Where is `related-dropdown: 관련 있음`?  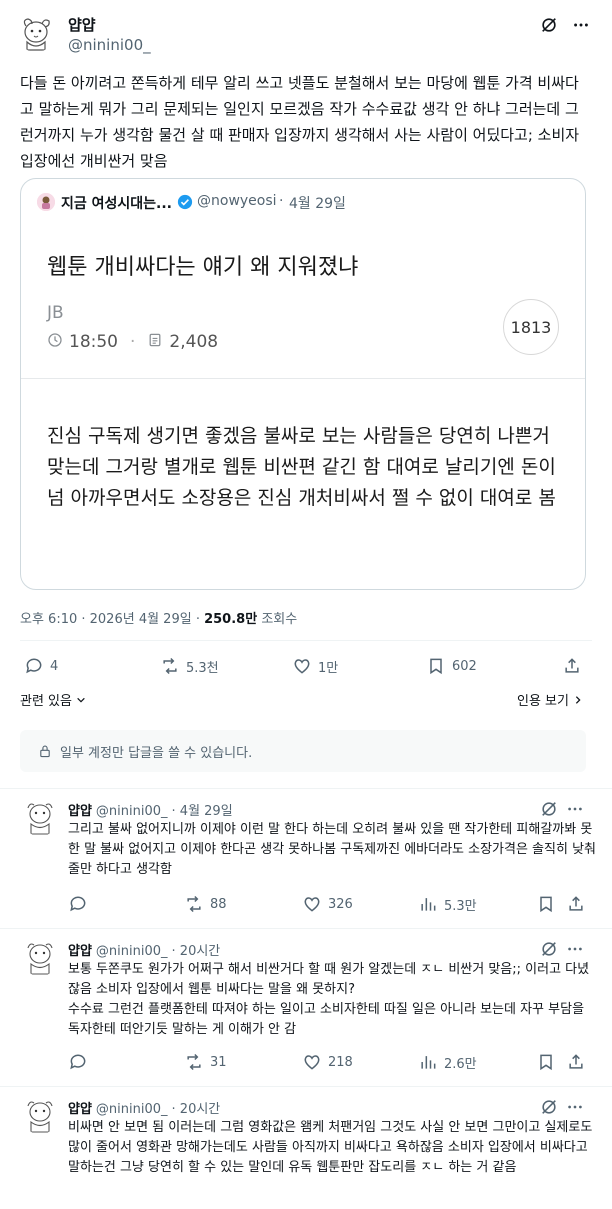 related-dropdown: 관련 있음 is located at coordinates (53, 699).